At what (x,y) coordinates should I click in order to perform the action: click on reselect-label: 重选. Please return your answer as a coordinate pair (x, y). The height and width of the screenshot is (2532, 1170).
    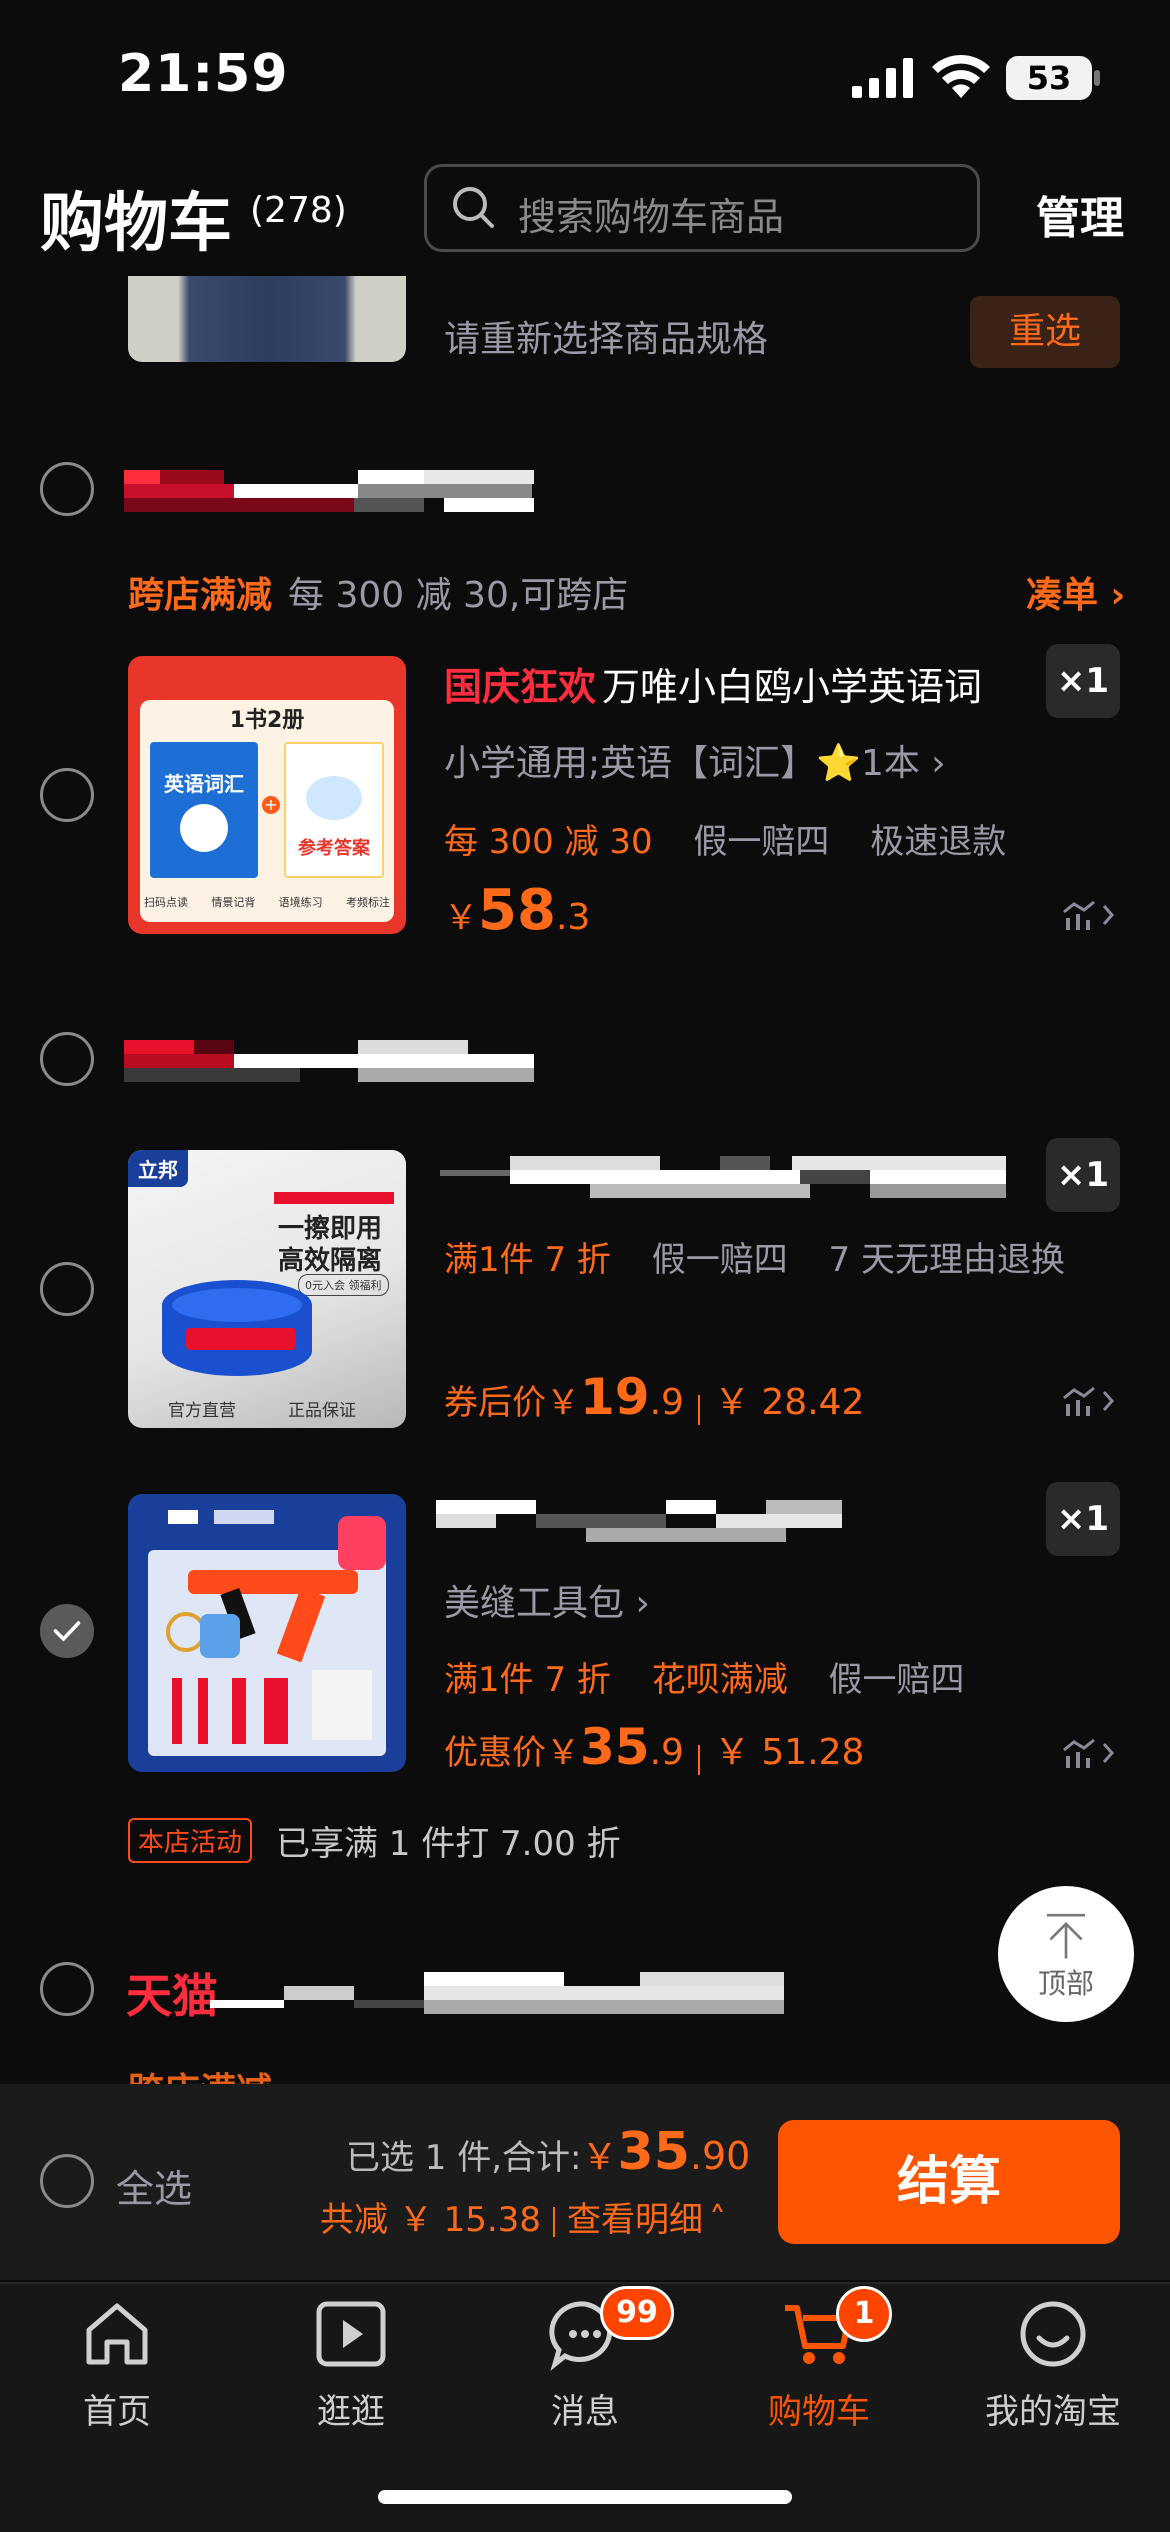
    Looking at the image, I should click on (1044, 331).